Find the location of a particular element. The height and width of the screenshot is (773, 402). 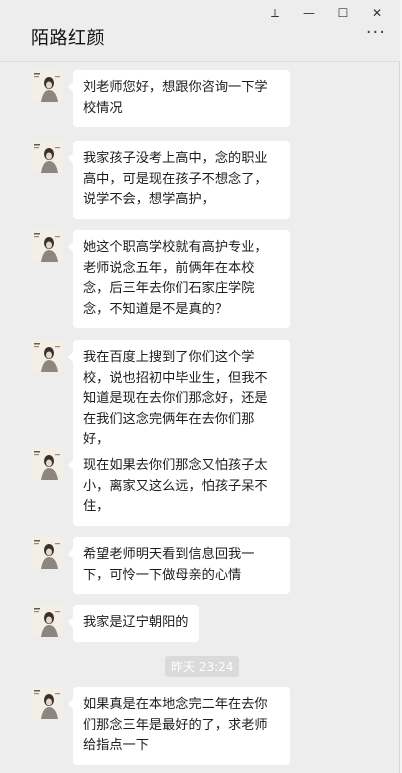

window-controls: ⟂ — ☐ ✕ is located at coordinates (326, 13).